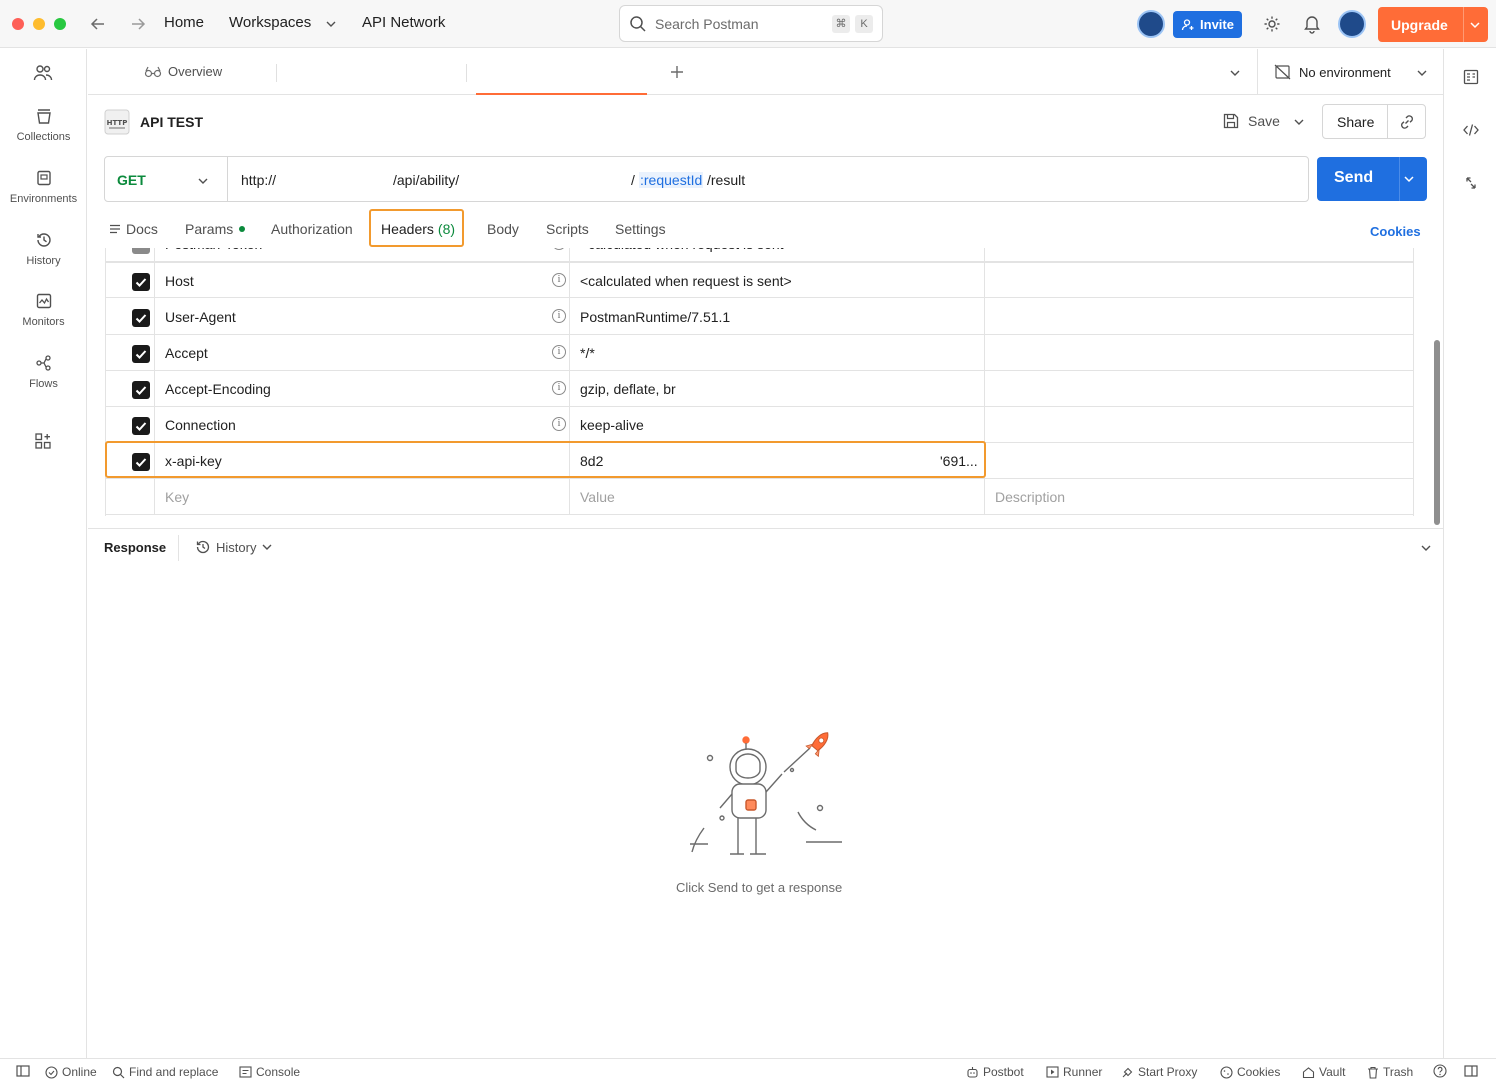 The image size is (1496, 1082). What do you see at coordinates (133, 229) in the screenshot?
I see `tab-docs: Docs` at bounding box center [133, 229].